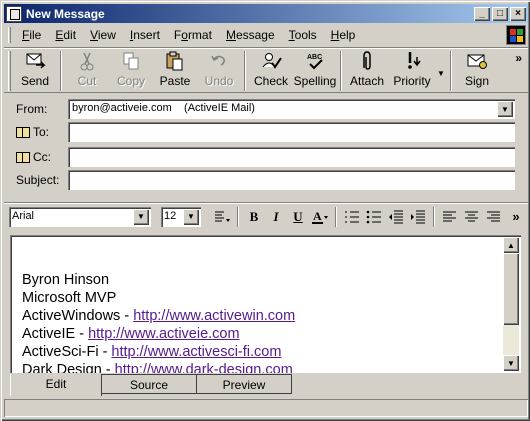  What do you see at coordinates (175, 61) in the screenshot?
I see `paste-icon` at bounding box center [175, 61].